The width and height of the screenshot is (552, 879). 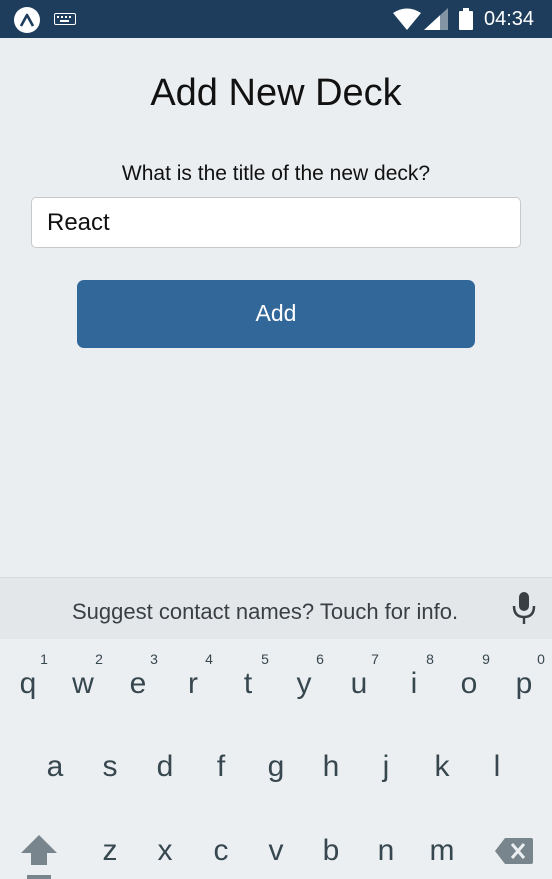 What do you see at coordinates (386, 851) in the screenshot?
I see `key-n: n` at bounding box center [386, 851].